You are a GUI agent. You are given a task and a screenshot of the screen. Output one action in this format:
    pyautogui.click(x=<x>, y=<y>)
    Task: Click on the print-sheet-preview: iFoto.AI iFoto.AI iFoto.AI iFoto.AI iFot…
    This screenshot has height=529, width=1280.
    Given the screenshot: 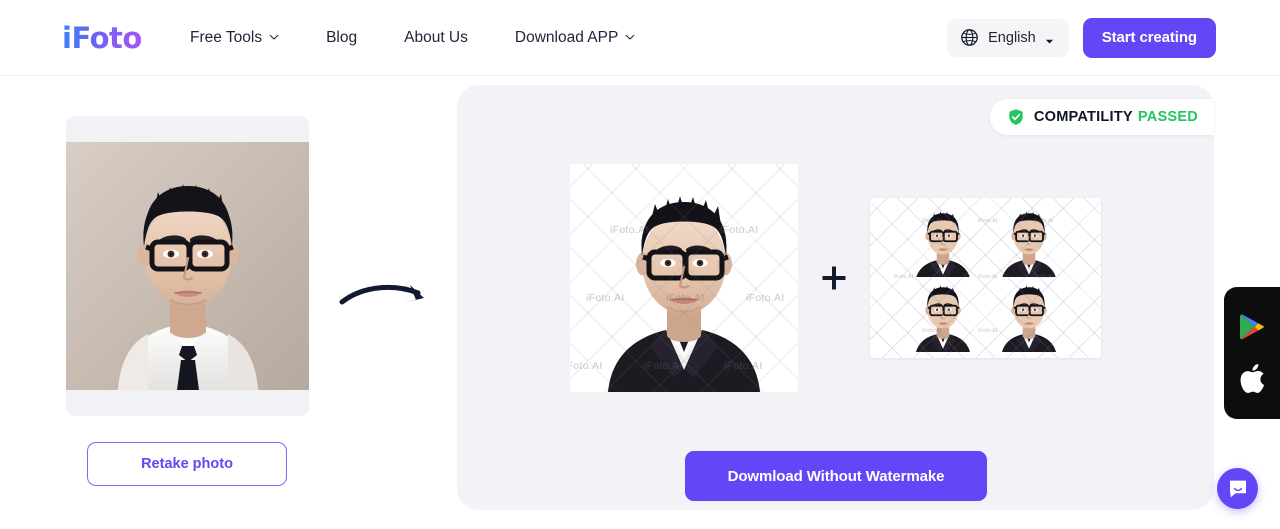 What is the action you would take?
    pyautogui.click(x=985, y=277)
    